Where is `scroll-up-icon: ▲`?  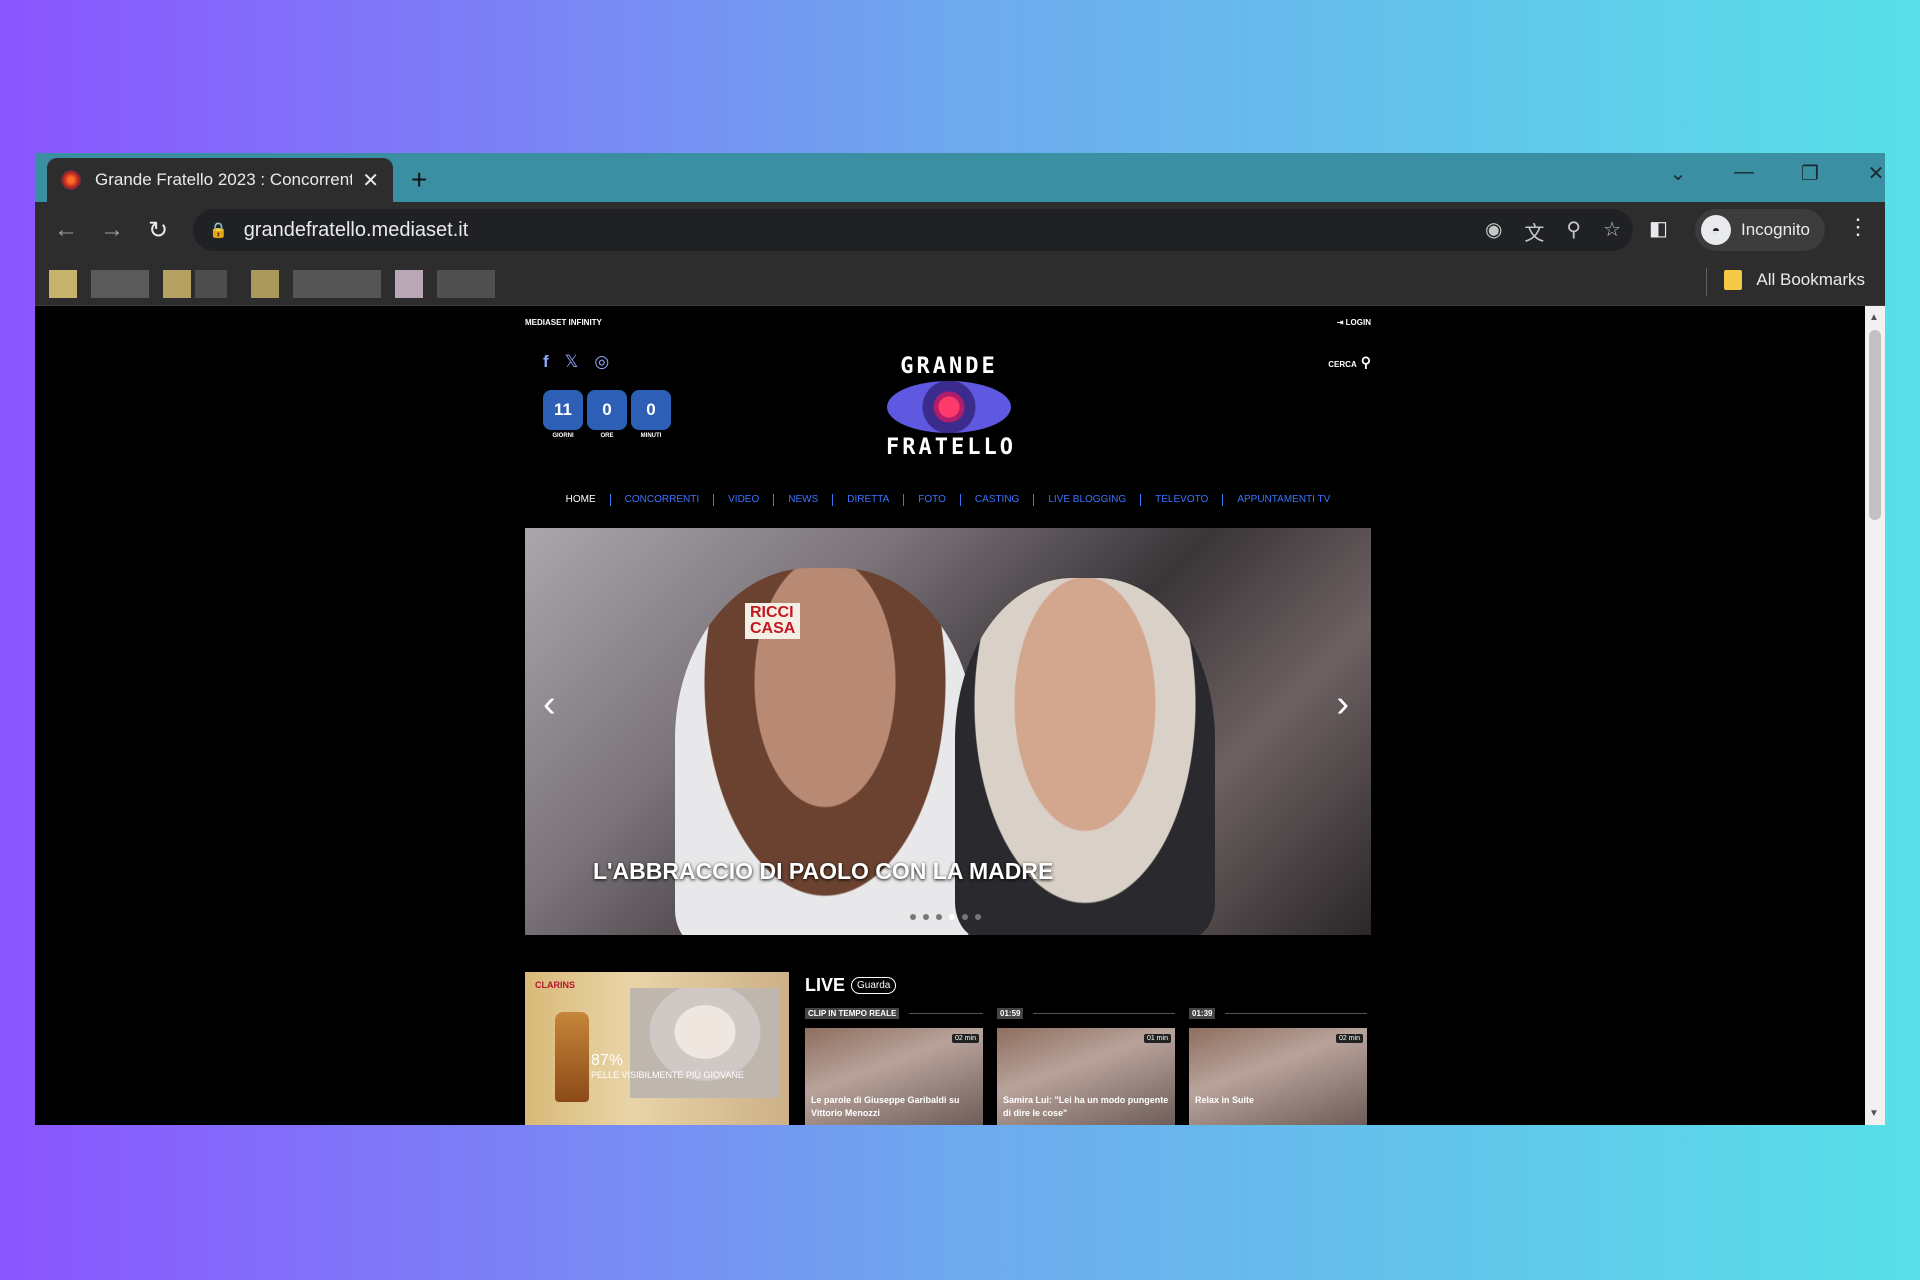 scroll-up-icon: ▲ is located at coordinates (1874, 317).